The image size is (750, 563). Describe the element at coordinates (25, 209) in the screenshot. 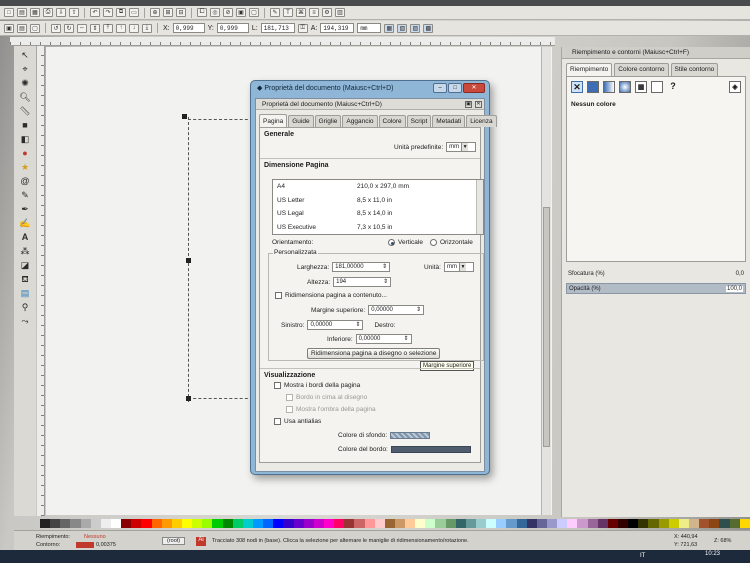

I see `pen-tool-icon: ✒` at that location.